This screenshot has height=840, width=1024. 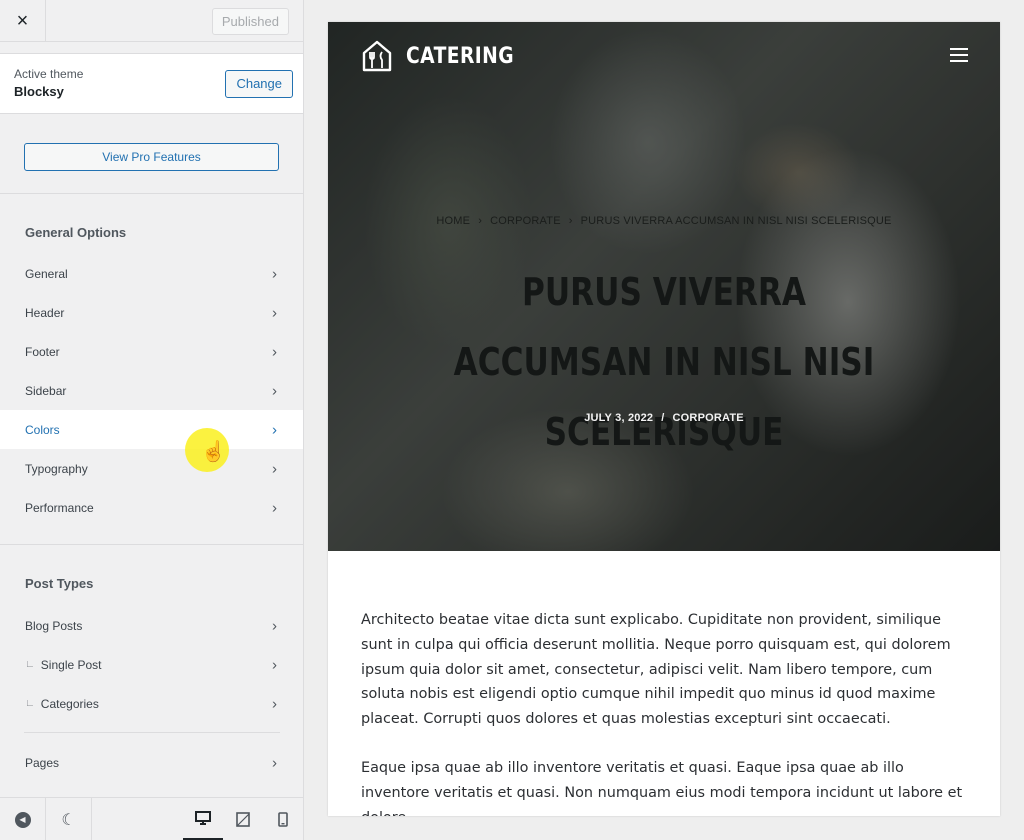 What do you see at coordinates (151, 468) in the screenshot?
I see `nav-item-typography: Typography ›` at bounding box center [151, 468].